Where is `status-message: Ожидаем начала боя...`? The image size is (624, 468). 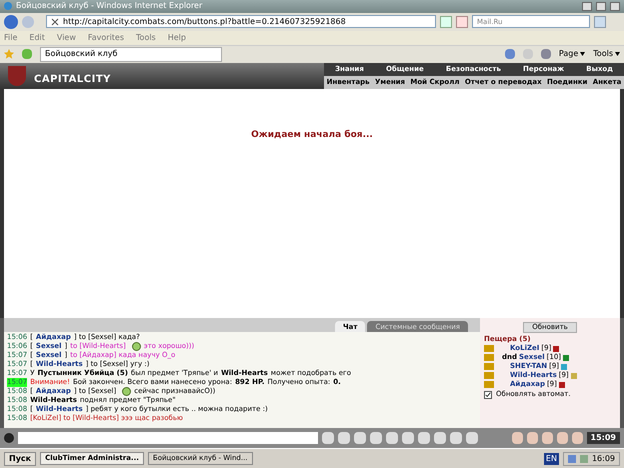 status-message: Ожидаем начала боя... is located at coordinates (312, 135).